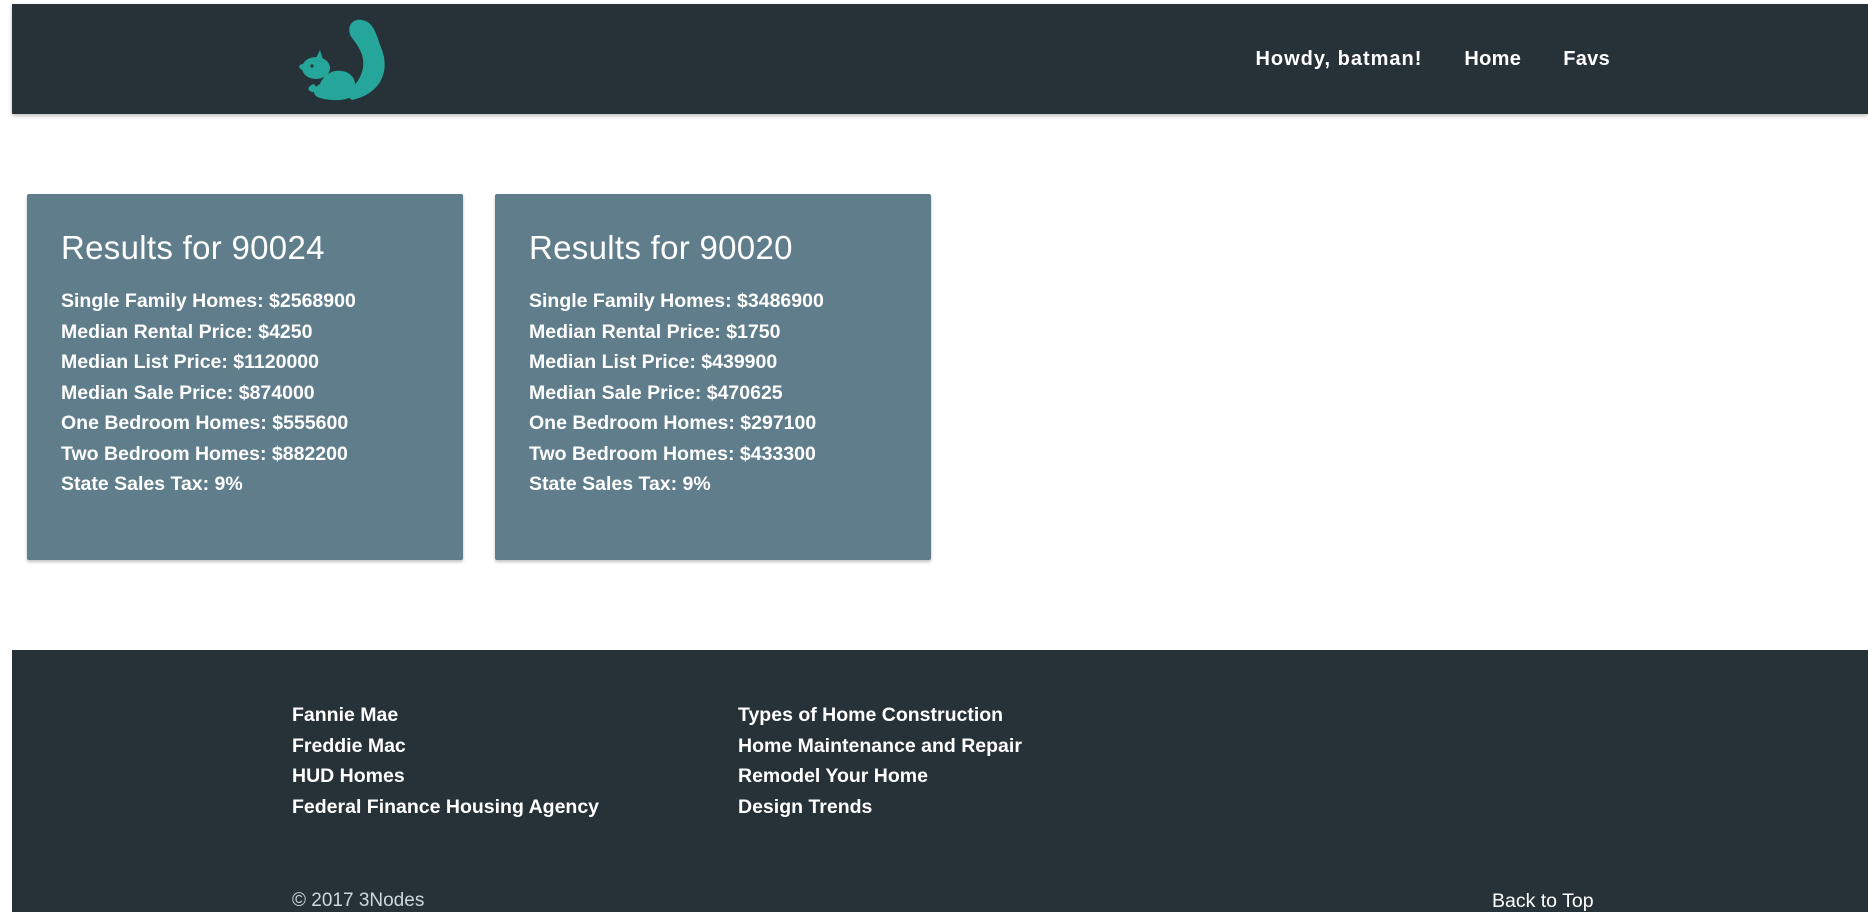  I want to click on footer-link-hud-homes: HUD Homes, so click(445, 776).